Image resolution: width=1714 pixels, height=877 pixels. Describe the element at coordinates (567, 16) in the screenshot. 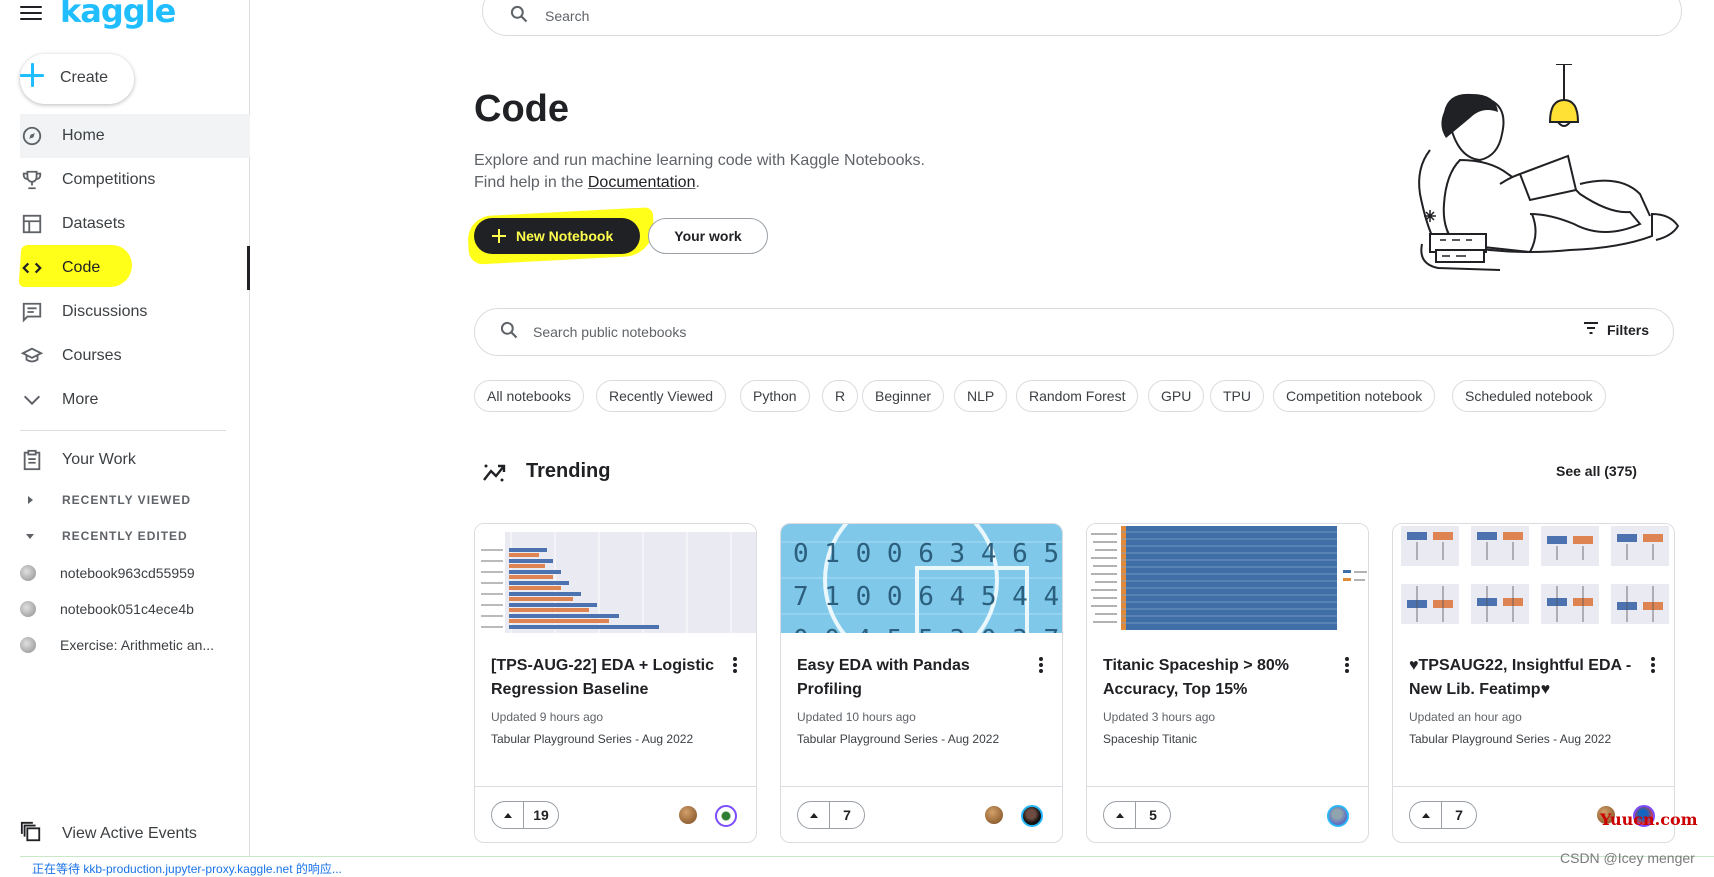

I see `site-search-placeholder: Search` at that location.